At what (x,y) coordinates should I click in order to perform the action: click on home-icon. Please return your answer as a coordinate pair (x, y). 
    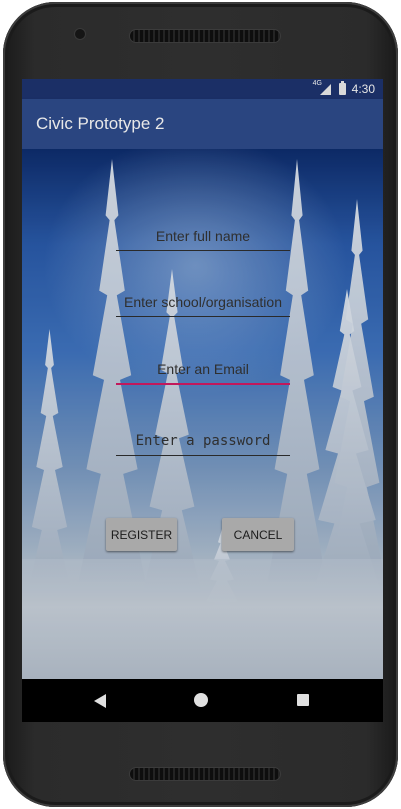
    Looking at the image, I should click on (201, 700).